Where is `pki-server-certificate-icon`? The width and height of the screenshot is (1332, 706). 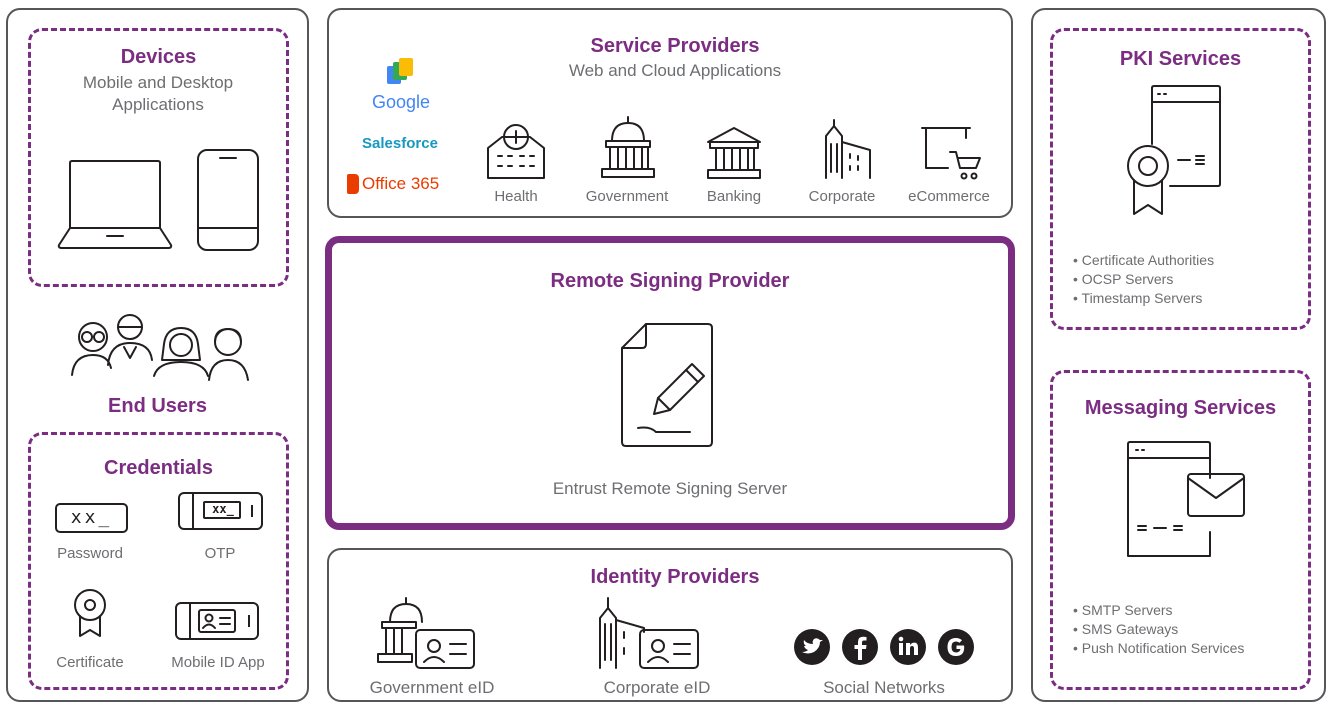 pki-server-certificate-icon is located at coordinates (1174, 150).